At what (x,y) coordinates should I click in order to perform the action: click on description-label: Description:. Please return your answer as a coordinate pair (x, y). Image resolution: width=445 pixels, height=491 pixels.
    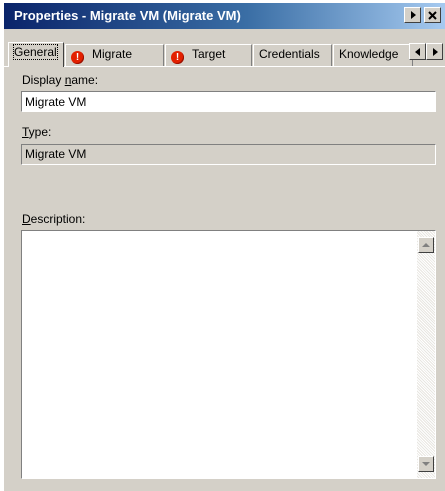
    Looking at the image, I should click on (53, 219).